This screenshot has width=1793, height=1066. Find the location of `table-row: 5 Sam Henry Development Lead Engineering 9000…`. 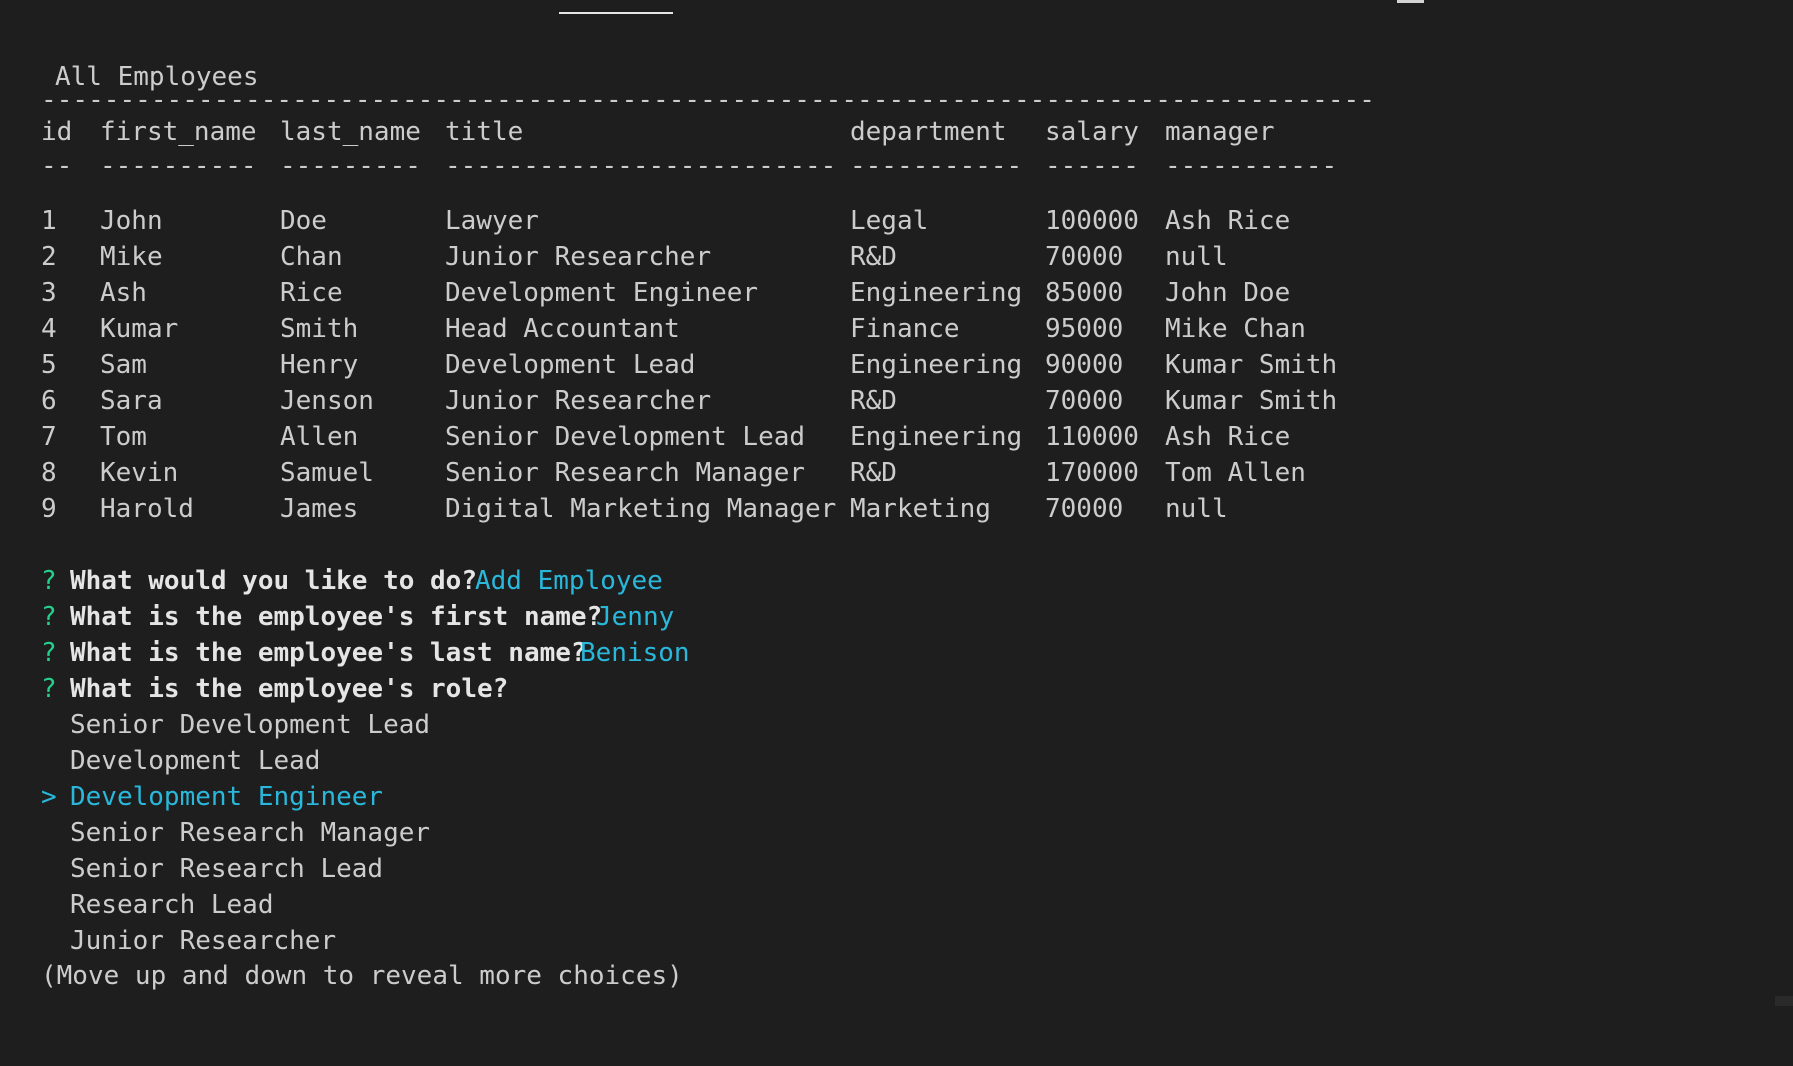

table-row: 5 Sam Henry Development Lead Engineering 9000… is located at coordinates (896, 365).